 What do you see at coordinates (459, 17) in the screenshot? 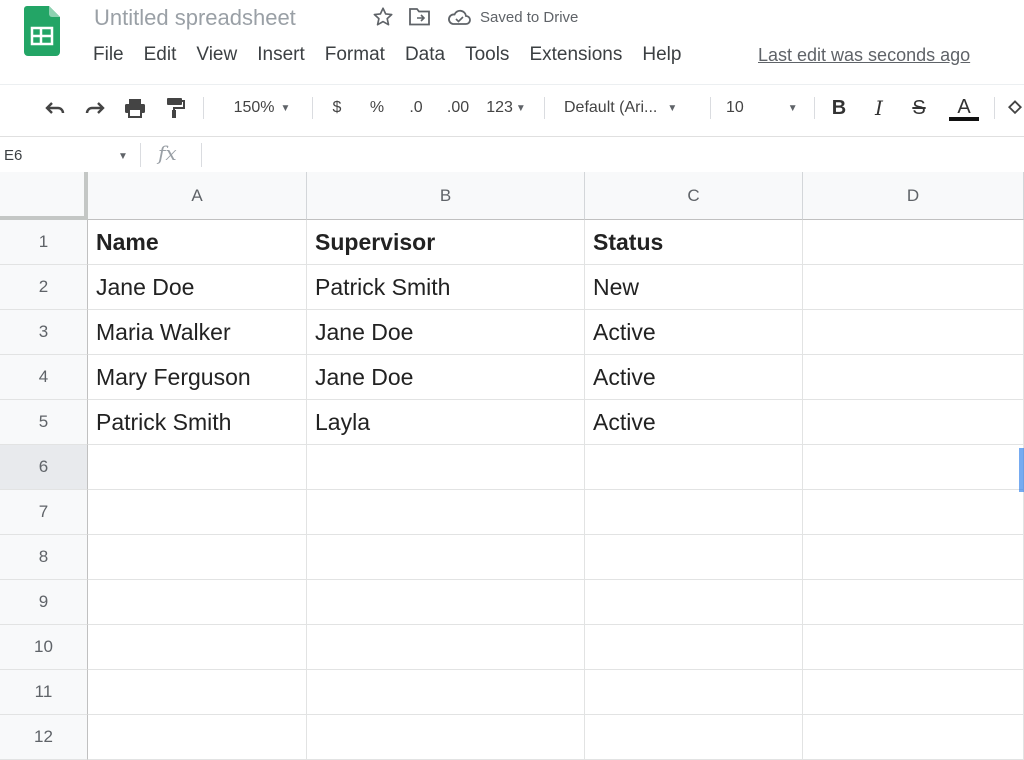
I see `cloud-saved-icon` at bounding box center [459, 17].